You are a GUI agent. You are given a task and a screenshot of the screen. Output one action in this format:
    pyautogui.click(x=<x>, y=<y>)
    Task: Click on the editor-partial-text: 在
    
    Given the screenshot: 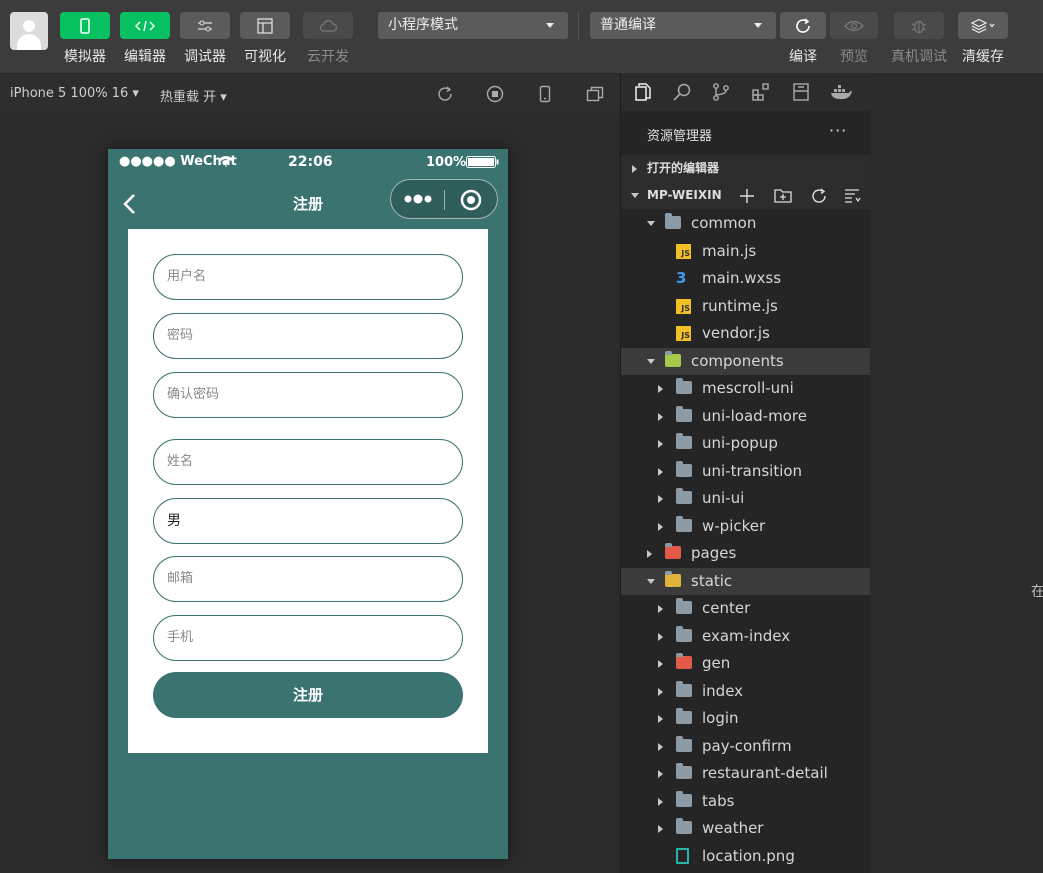 What is the action you would take?
    pyautogui.click(x=1037, y=592)
    